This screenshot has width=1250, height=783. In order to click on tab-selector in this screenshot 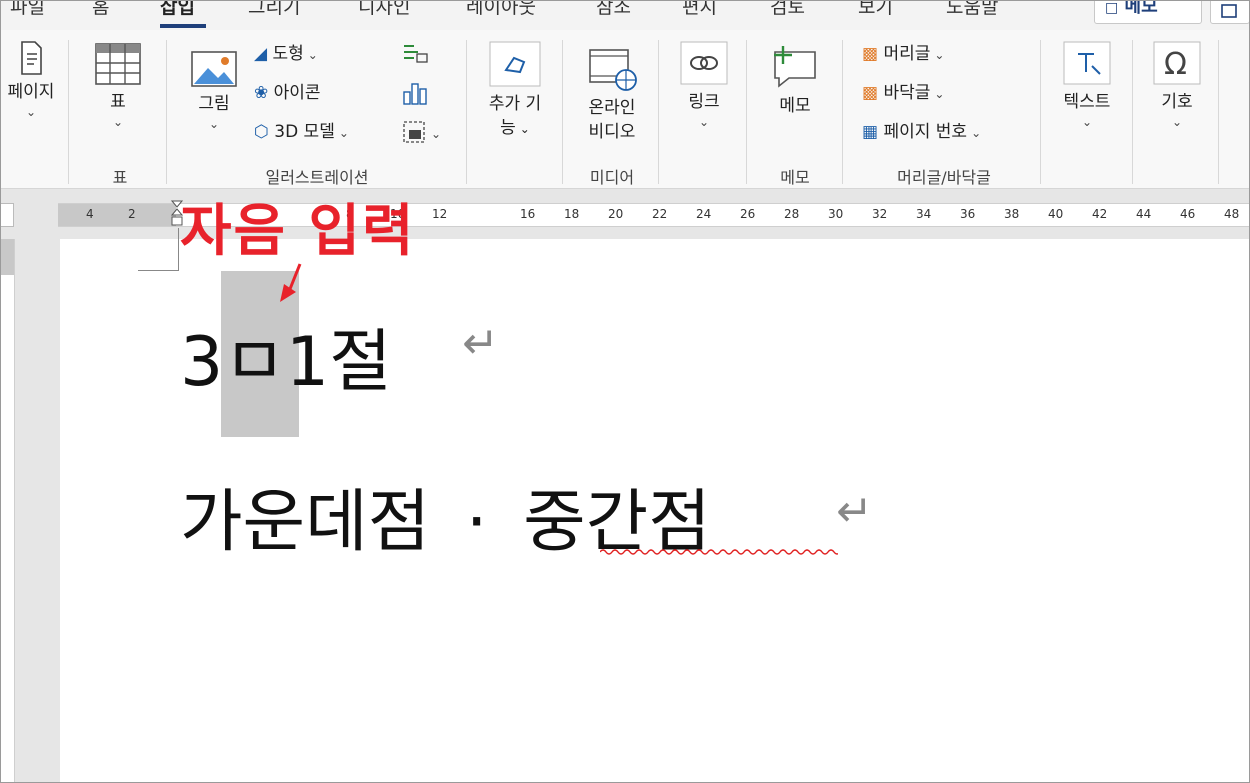, I will do `click(7, 215)`.